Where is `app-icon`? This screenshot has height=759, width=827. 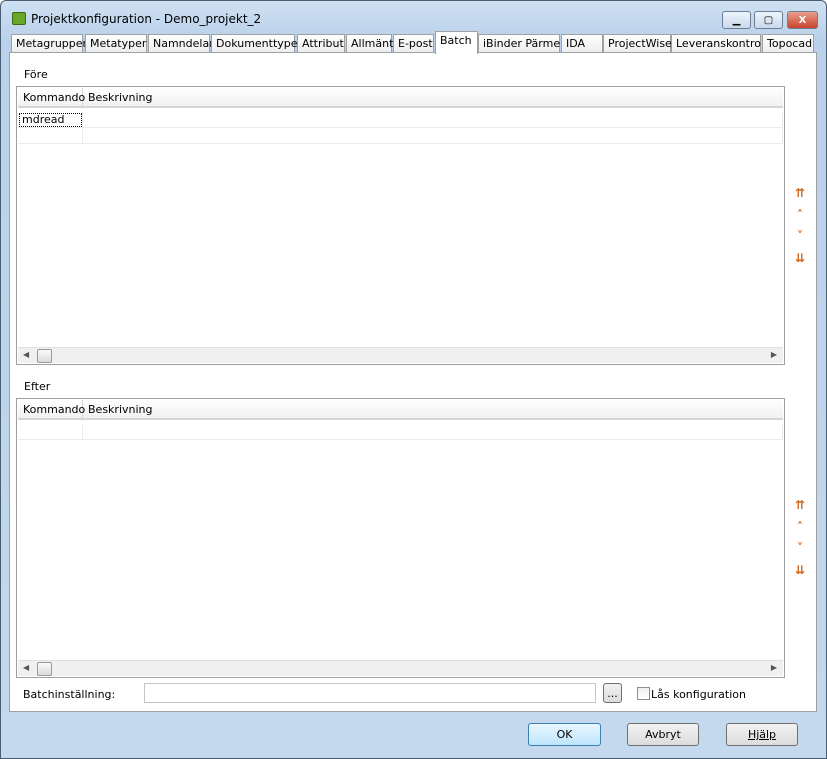 app-icon is located at coordinates (19, 18).